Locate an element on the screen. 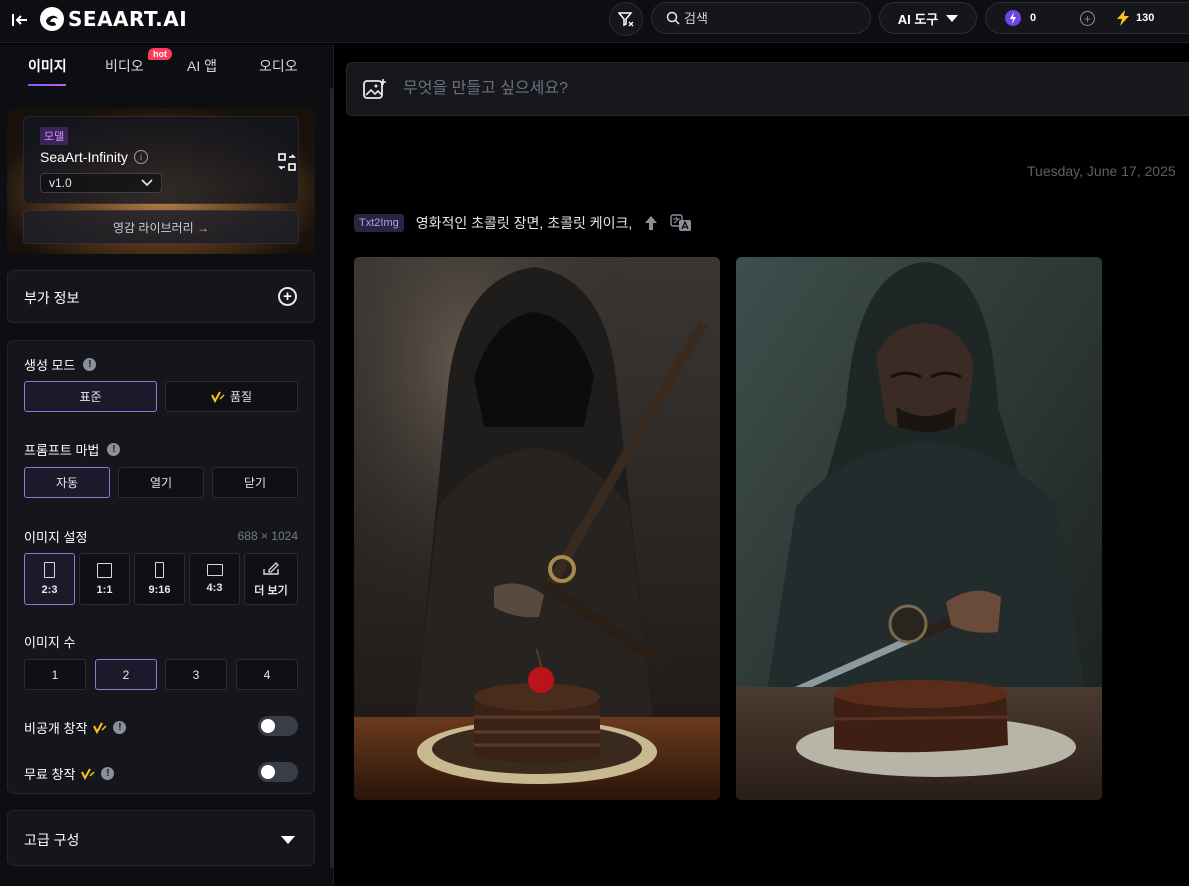 Image resolution: width=1189 pixels, height=886 pixels. info-icon: i is located at coordinates (140, 157).